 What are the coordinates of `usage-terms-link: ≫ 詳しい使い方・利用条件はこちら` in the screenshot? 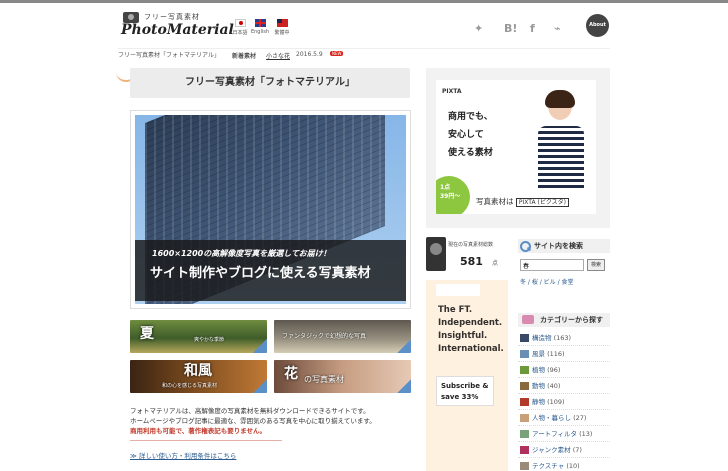 It's located at (183, 455).